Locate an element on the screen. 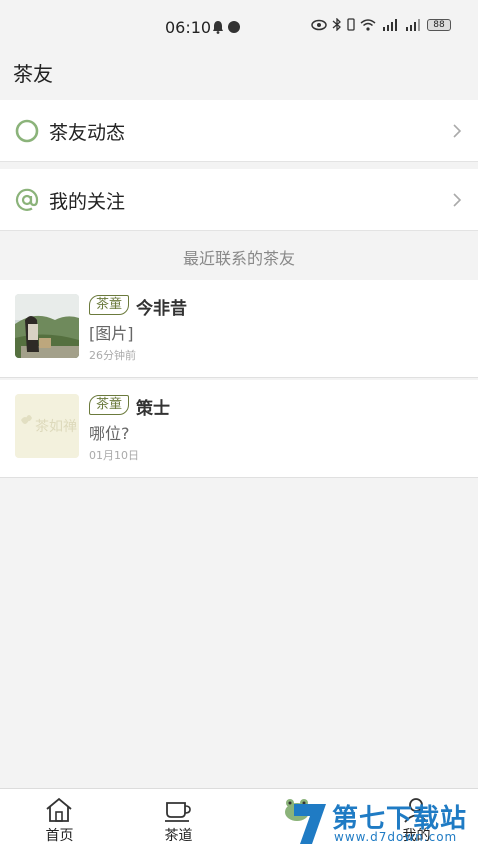 The width and height of the screenshot is (478, 850). circle-icon is located at coordinates (27, 131).